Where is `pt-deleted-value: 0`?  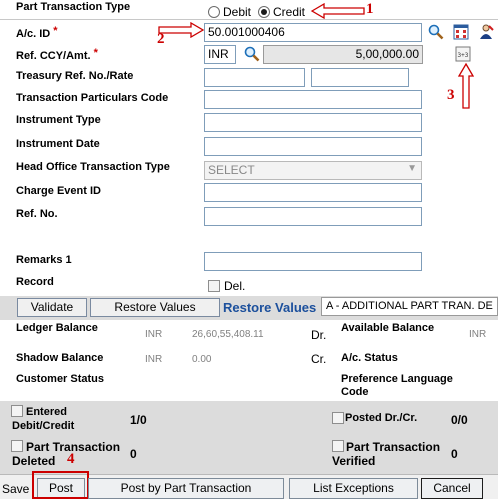
pt-deleted-value: 0 is located at coordinates (133, 454).